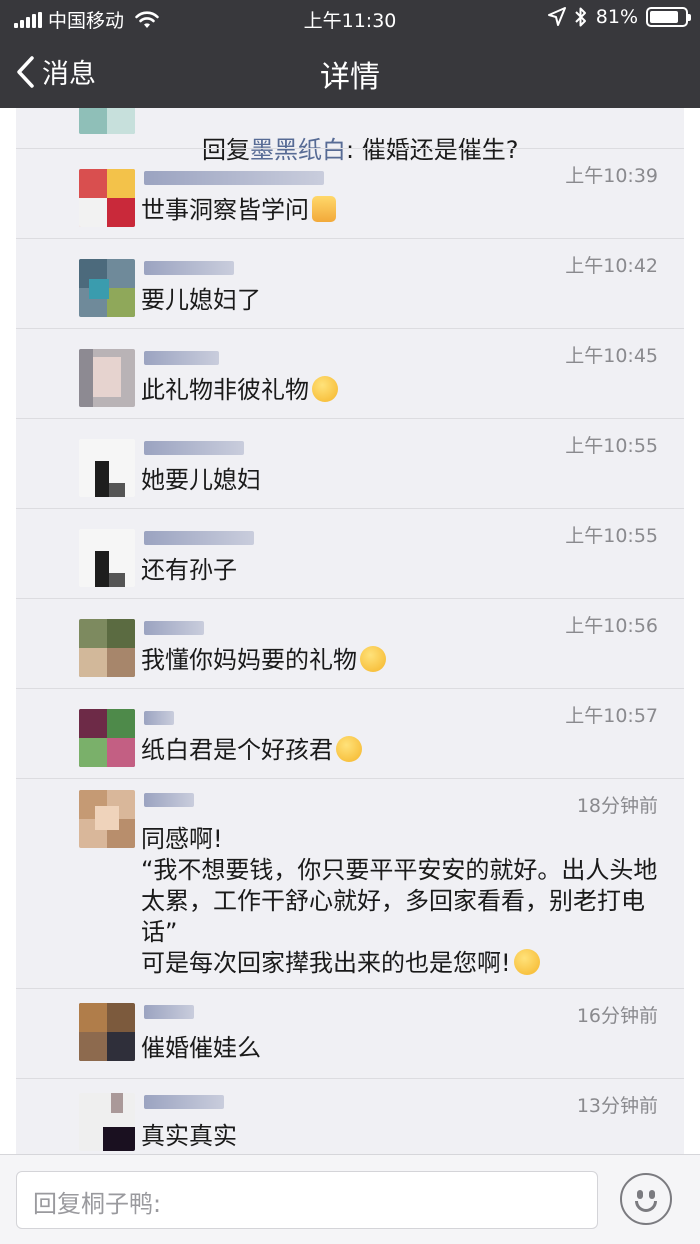  What do you see at coordinates (350, 553) in the screenshot?
I see `list-item: 上午10:55 还有孙子` at bounding box center [350, 553].